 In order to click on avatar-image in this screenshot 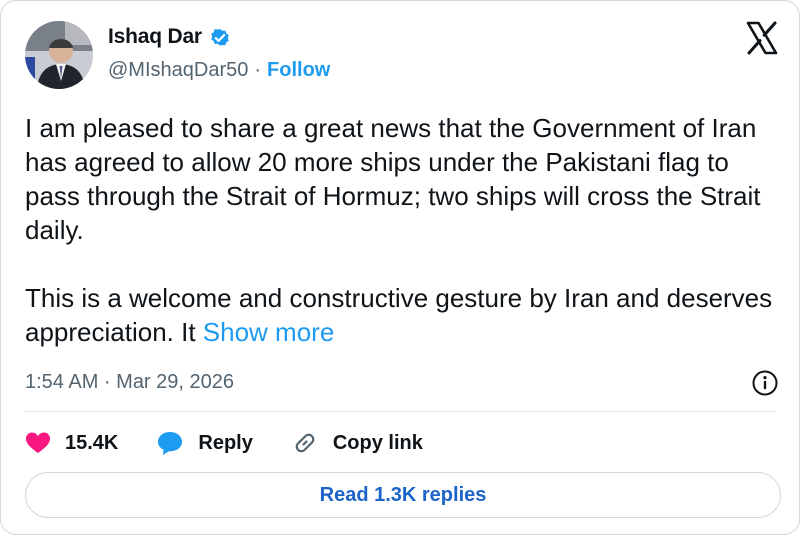, I will do `click(59, 55)`.